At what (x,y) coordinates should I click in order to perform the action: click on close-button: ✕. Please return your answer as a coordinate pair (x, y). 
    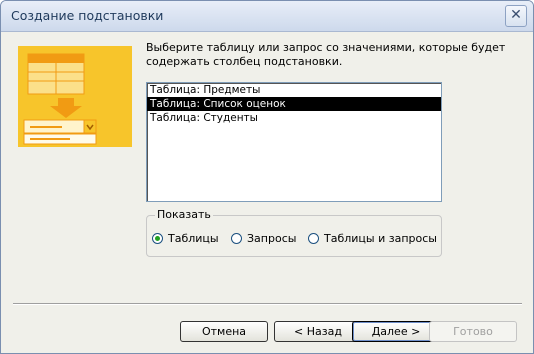
    Looking at the image, I should click on (516, 16).